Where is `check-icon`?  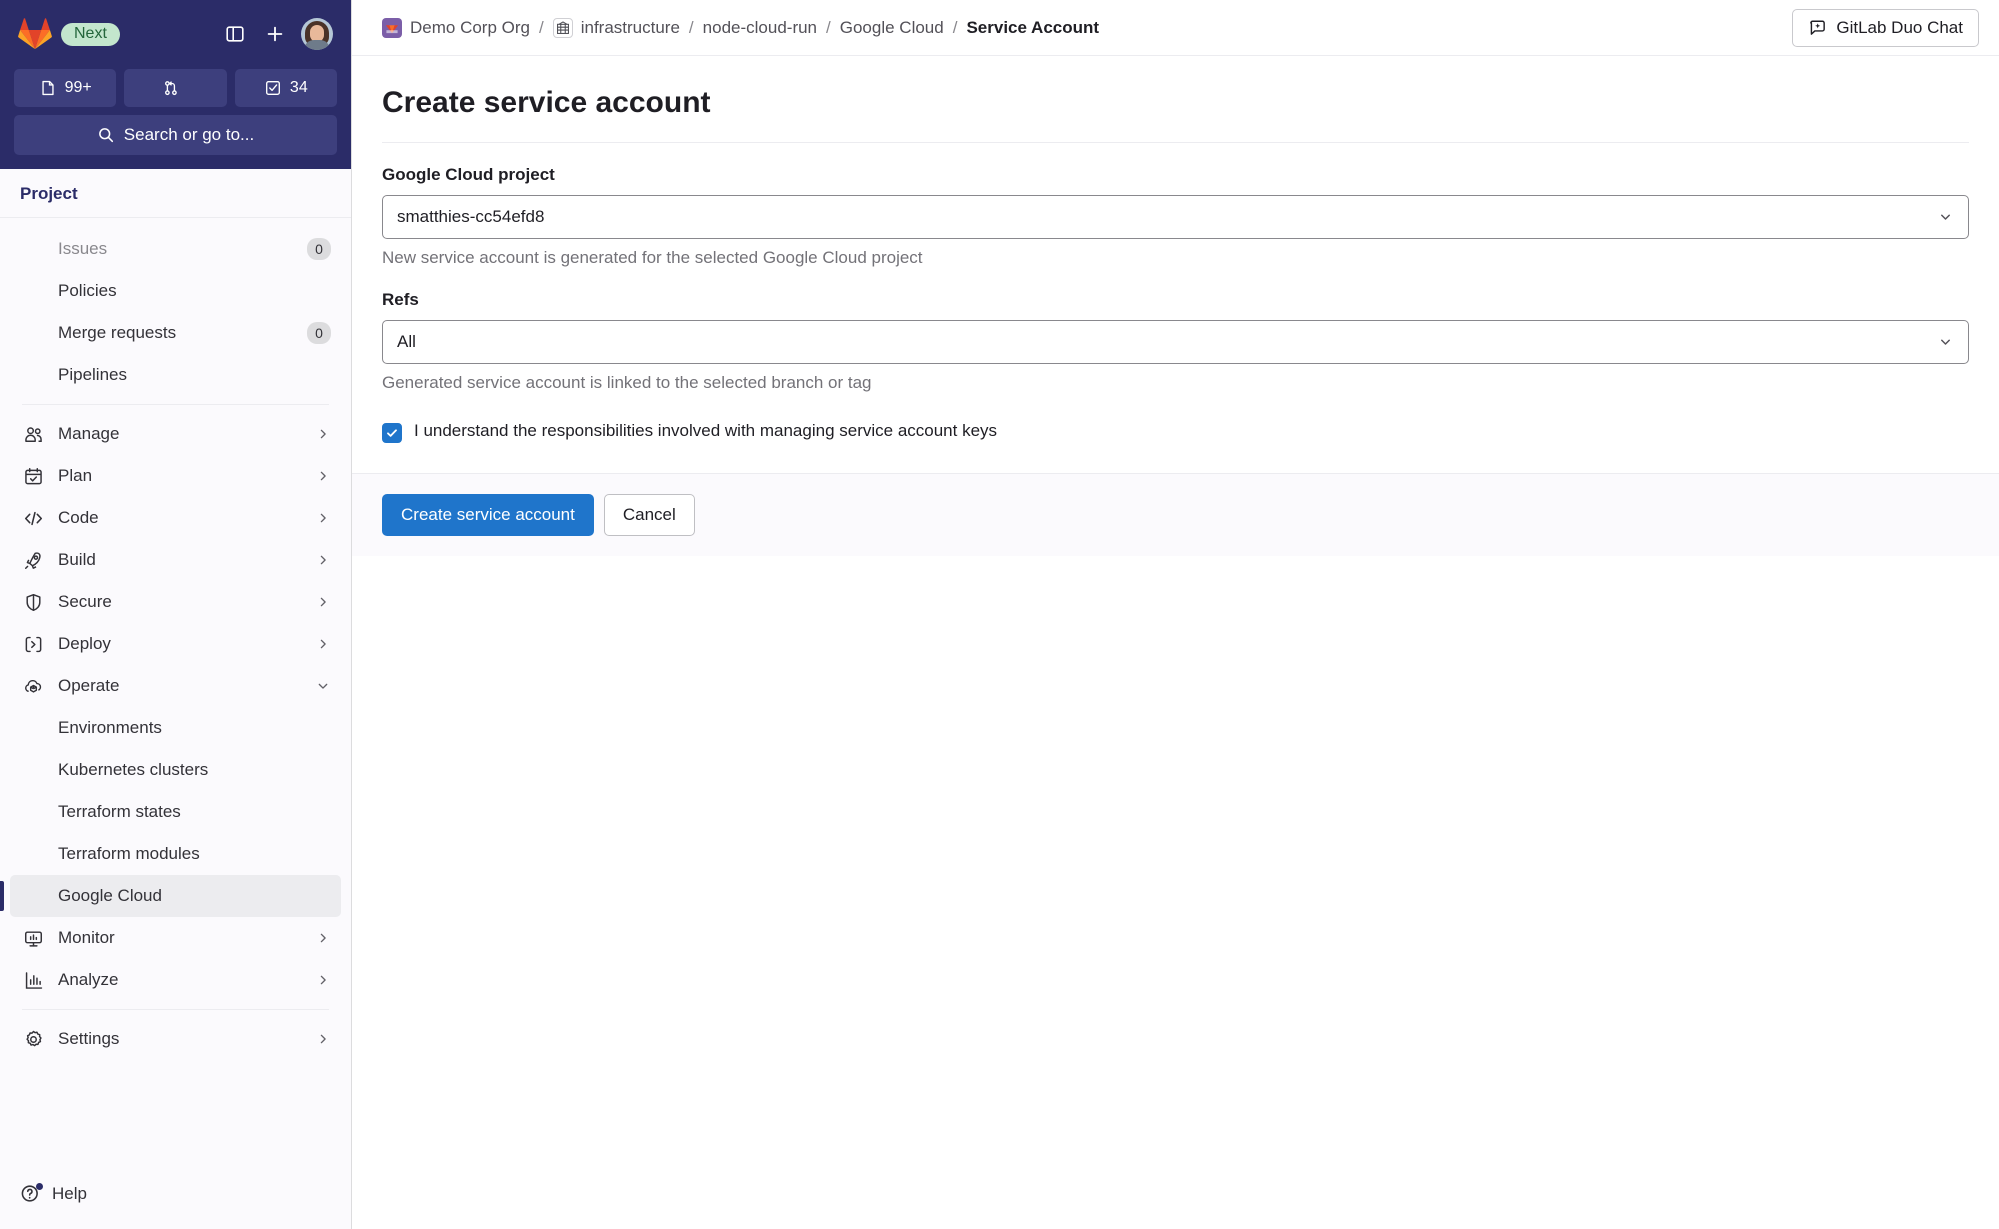
check-icon is located at coordinates (392, 433).